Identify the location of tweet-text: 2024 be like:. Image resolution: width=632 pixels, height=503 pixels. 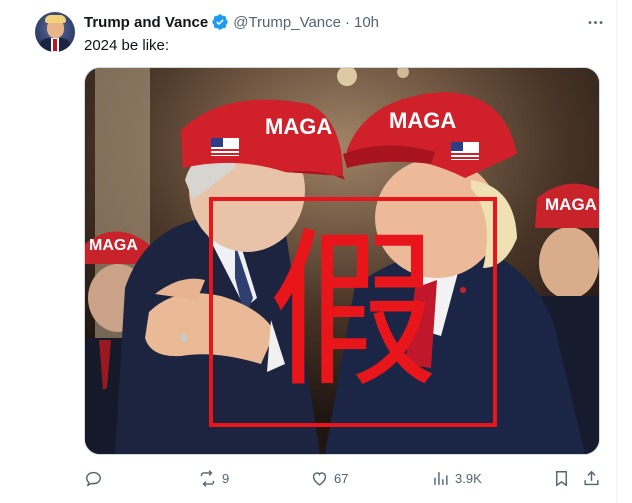
(127, 45).